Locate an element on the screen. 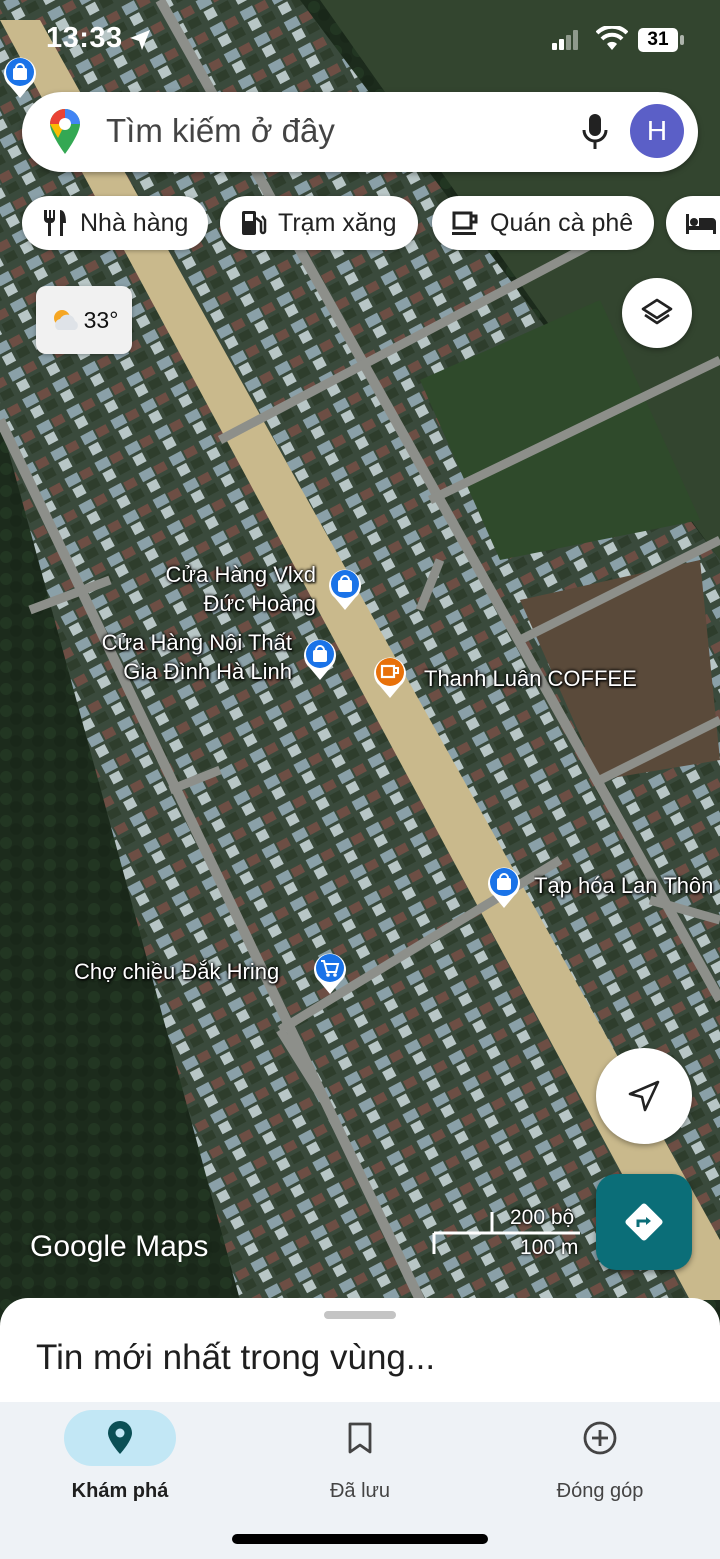 The width and height of the screenshot is (720, 1559). add-circle-icon is located at coordinates (600, 1438).